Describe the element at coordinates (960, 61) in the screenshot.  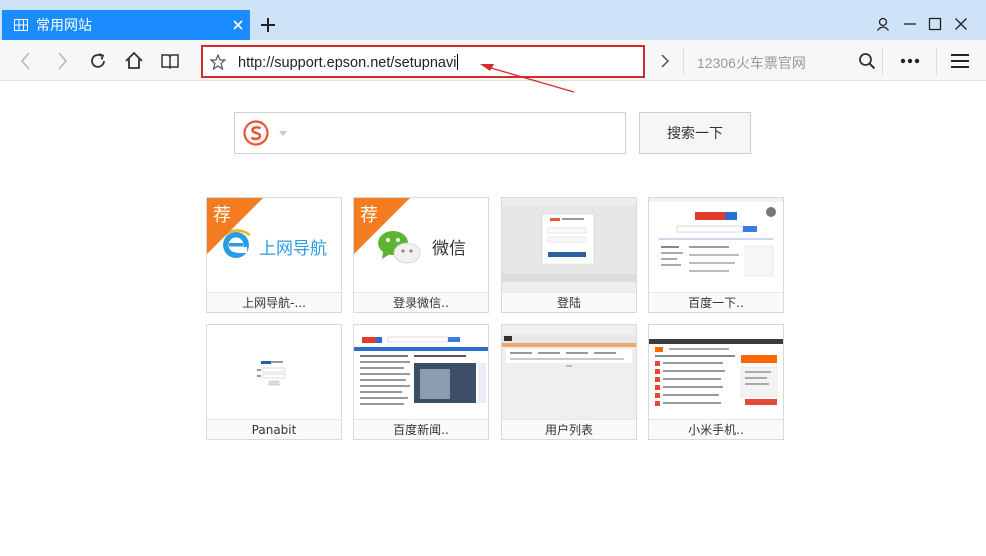
I see `hamburger-menu-icon` at that location.